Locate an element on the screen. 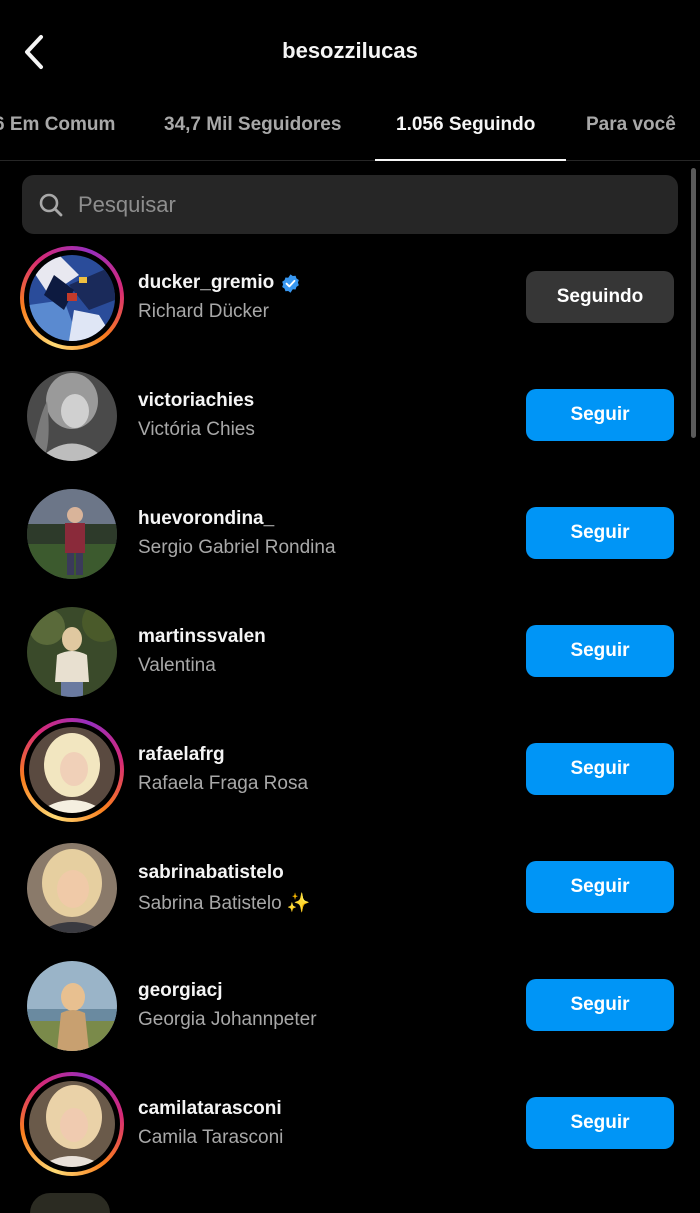 The image size is (700, 1213). page-title: besozzilucas is located at coordinates (350, 50).